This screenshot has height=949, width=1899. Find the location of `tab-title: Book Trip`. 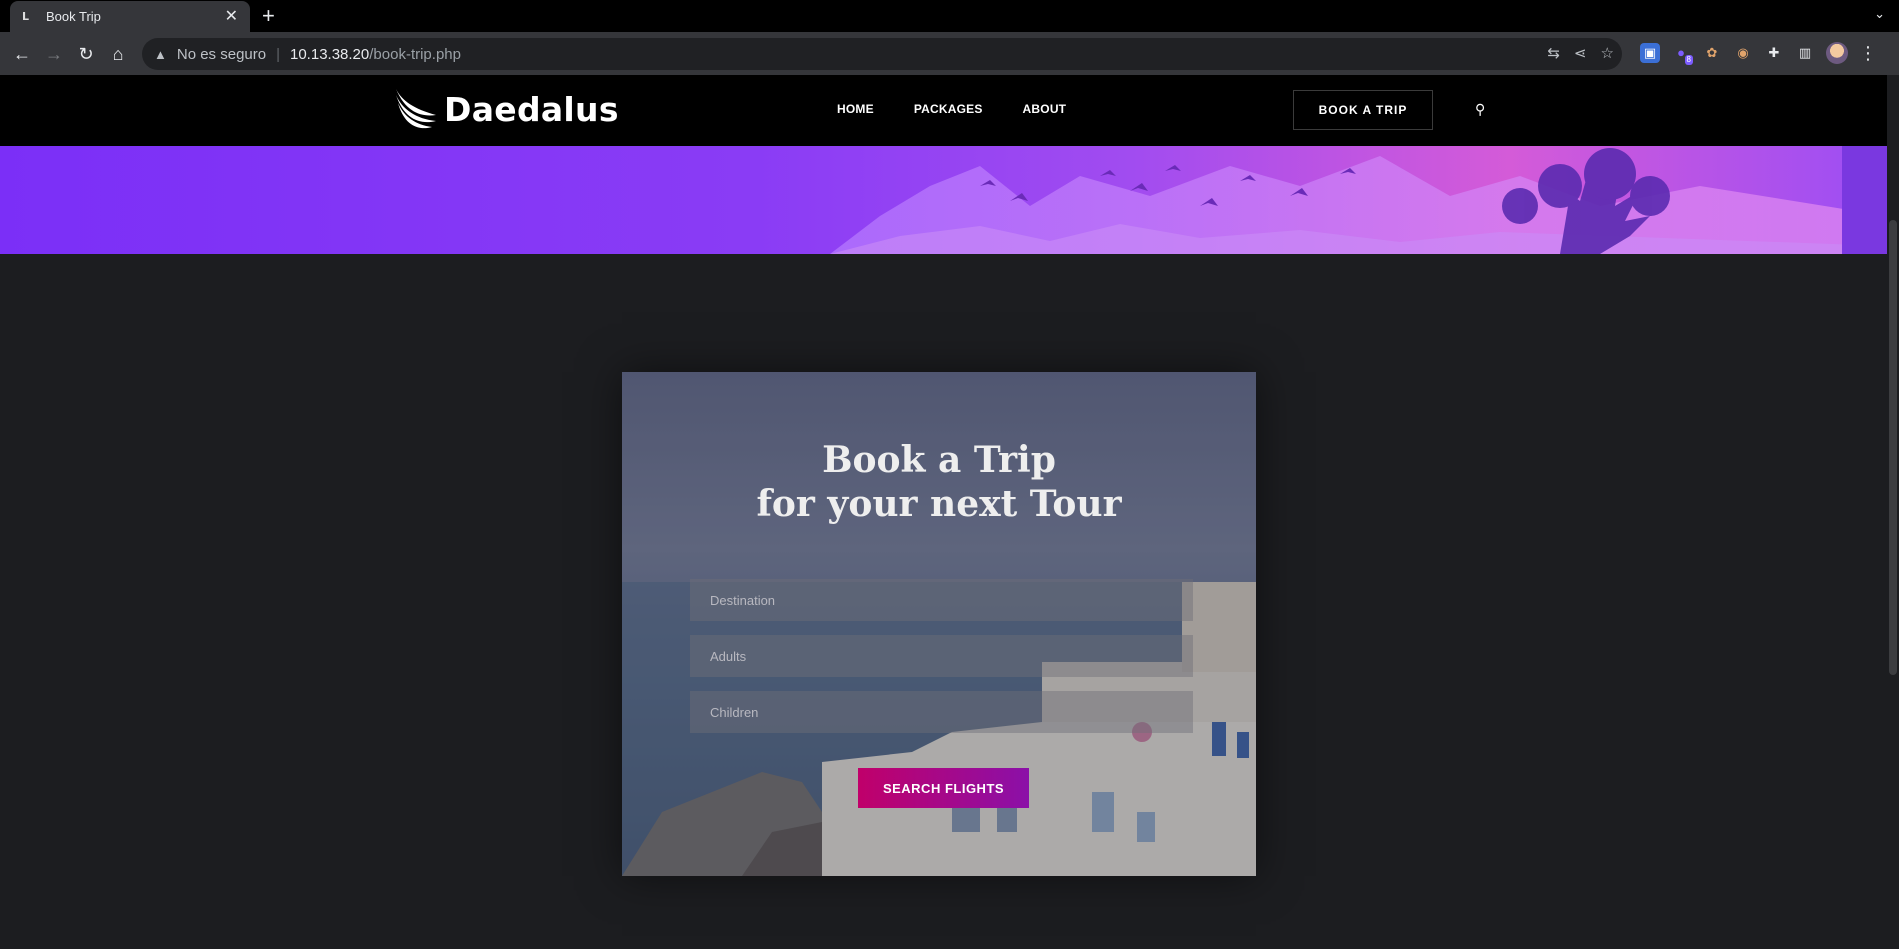

tab-title: Book Trip is located at coordinates (73, 16).